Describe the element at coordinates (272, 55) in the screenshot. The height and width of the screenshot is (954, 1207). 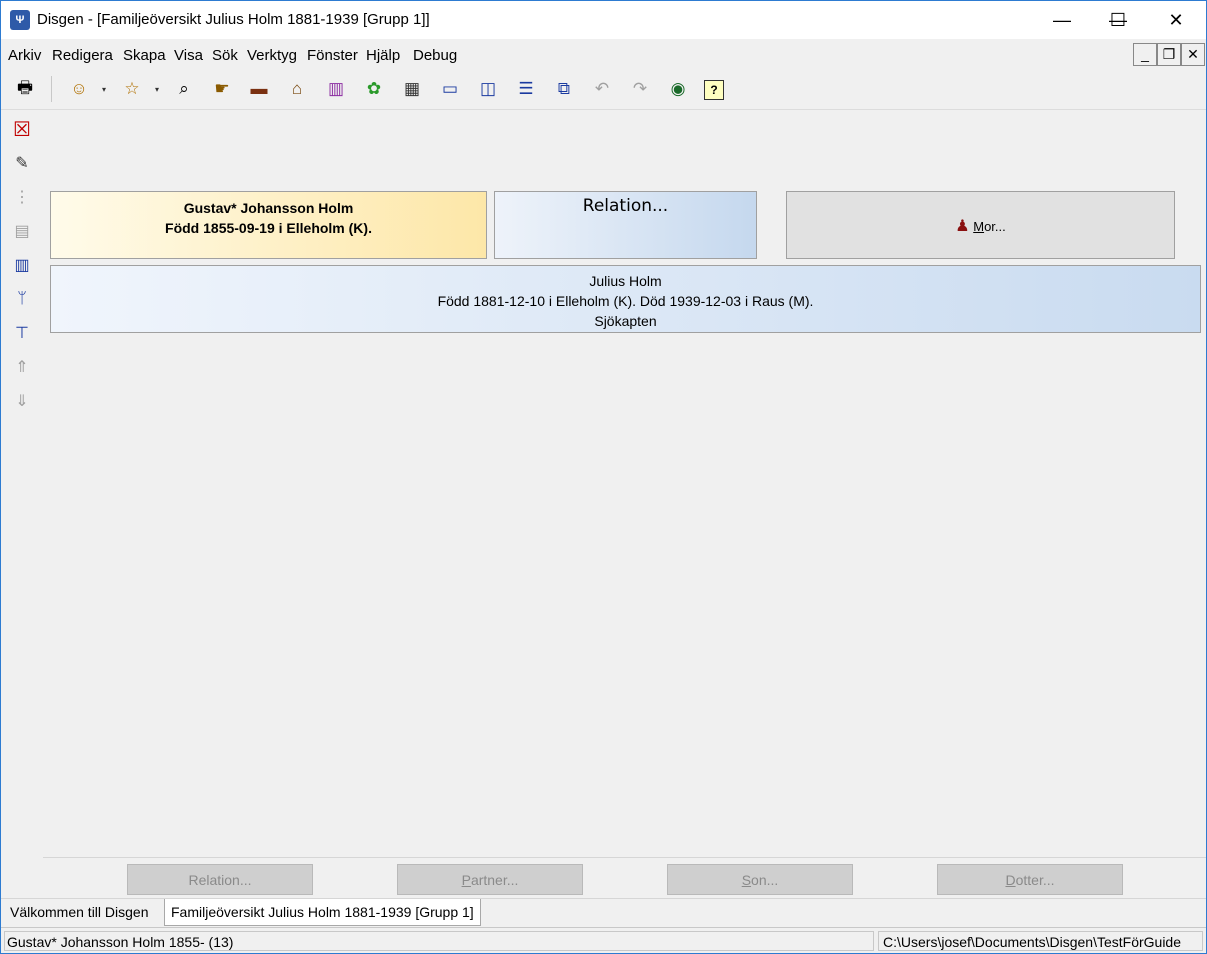
I see `menu-verktyg: Verktyg` at that location.